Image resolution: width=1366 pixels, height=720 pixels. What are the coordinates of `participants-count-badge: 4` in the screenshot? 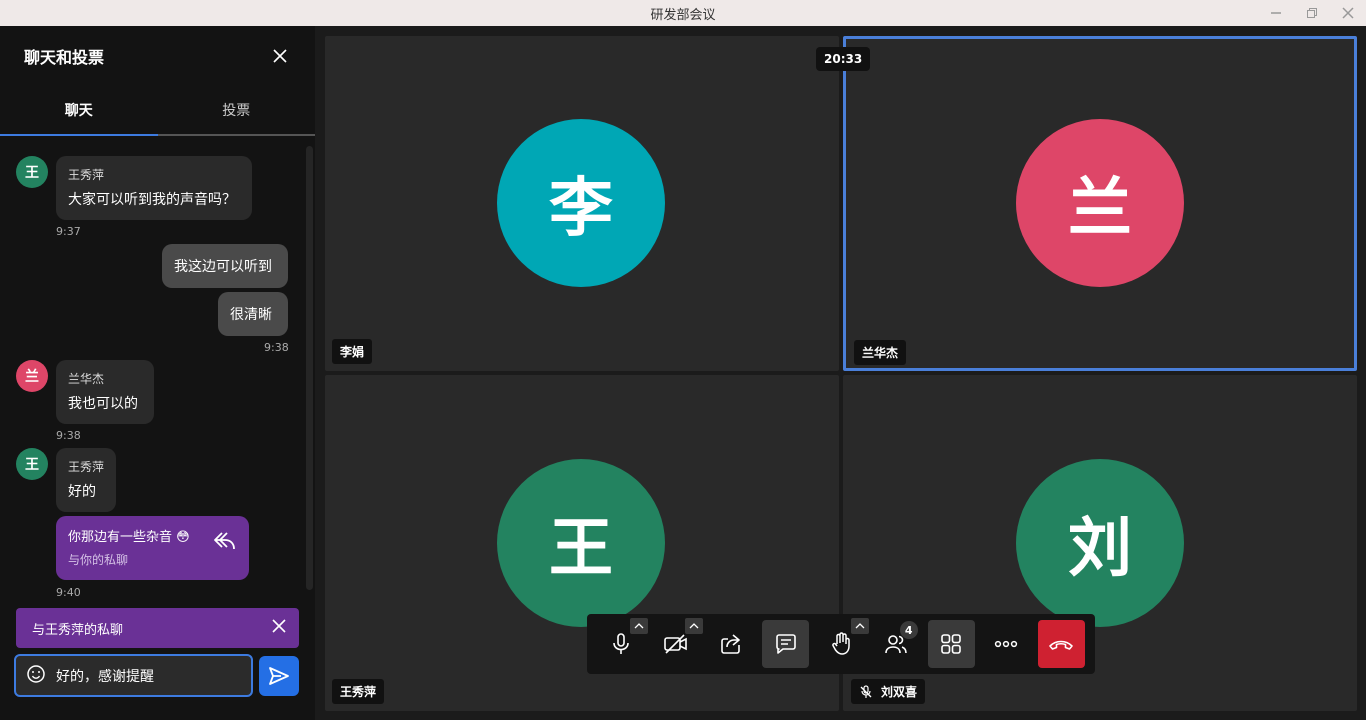 It's located at (908, 630).